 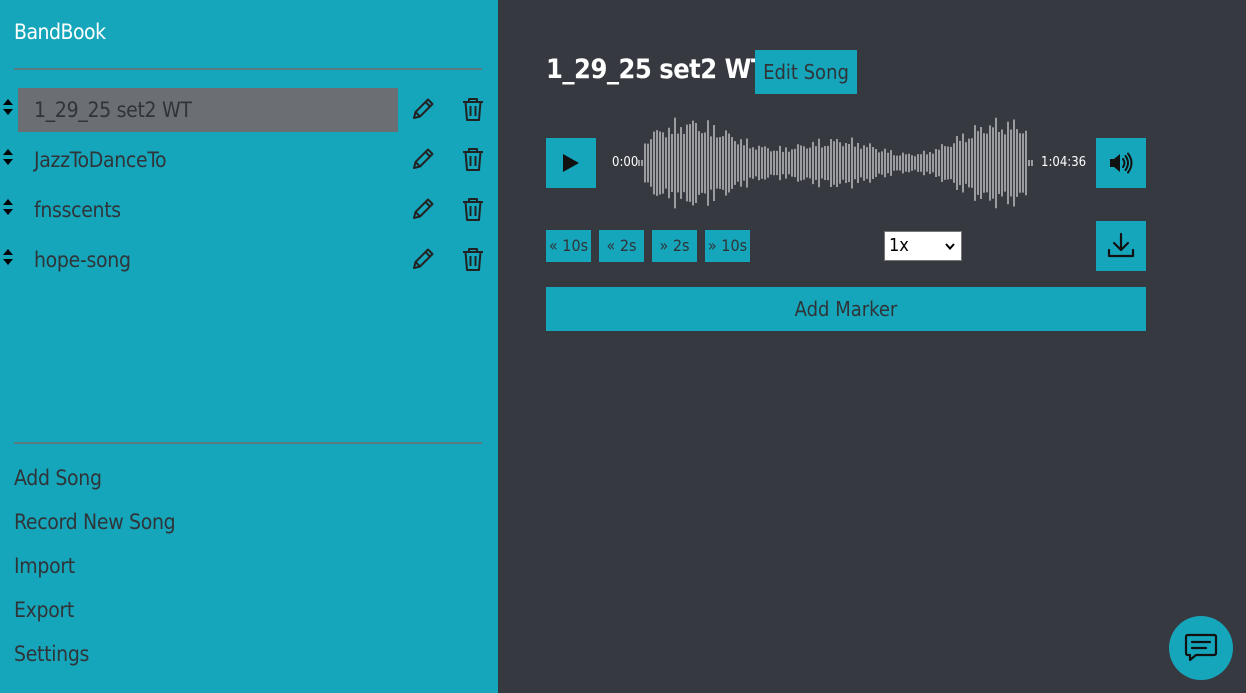 I want to click on chat-button, so click(x=1201, y=648).